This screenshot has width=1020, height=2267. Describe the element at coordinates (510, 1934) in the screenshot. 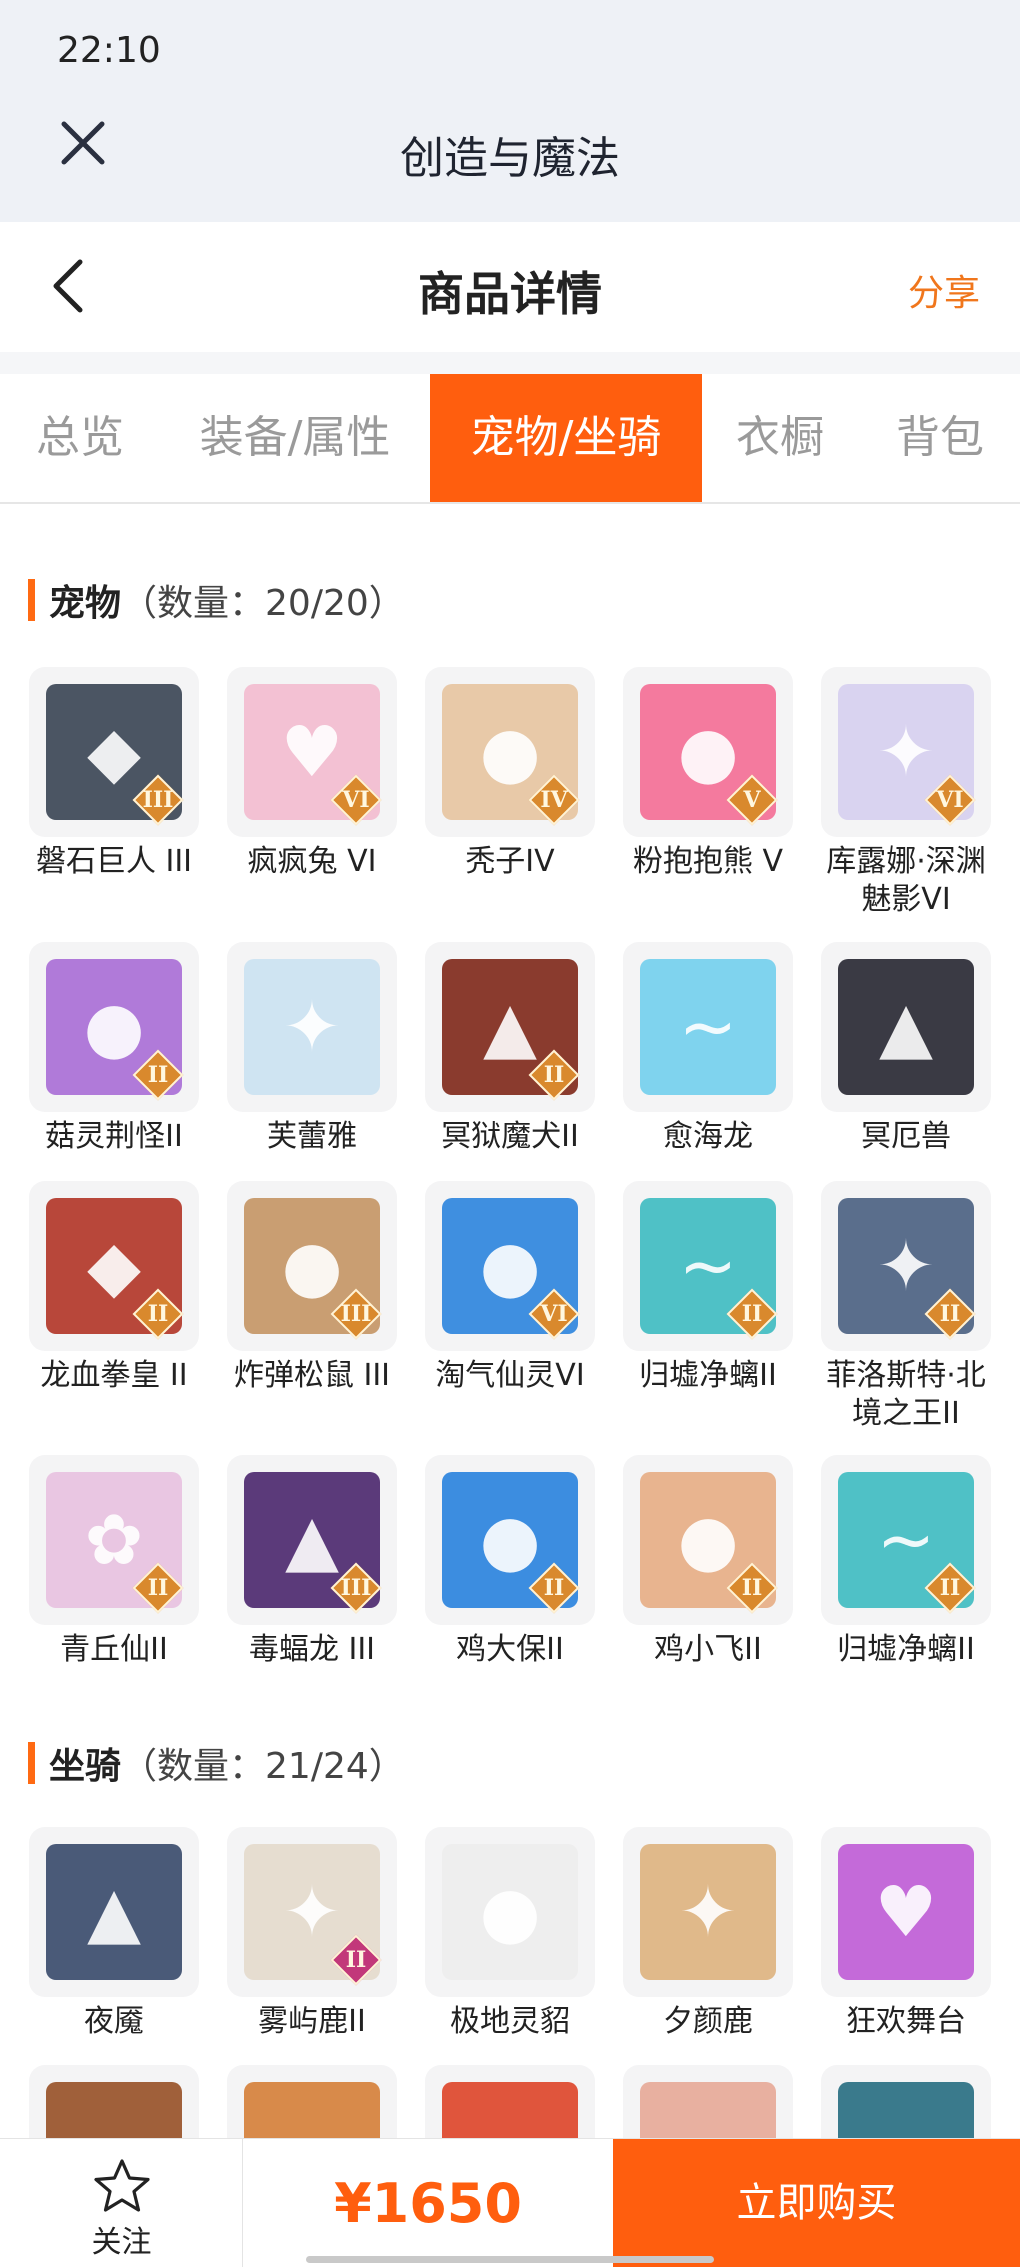

I see `grid-item: ● 极地灵貂` at that location.